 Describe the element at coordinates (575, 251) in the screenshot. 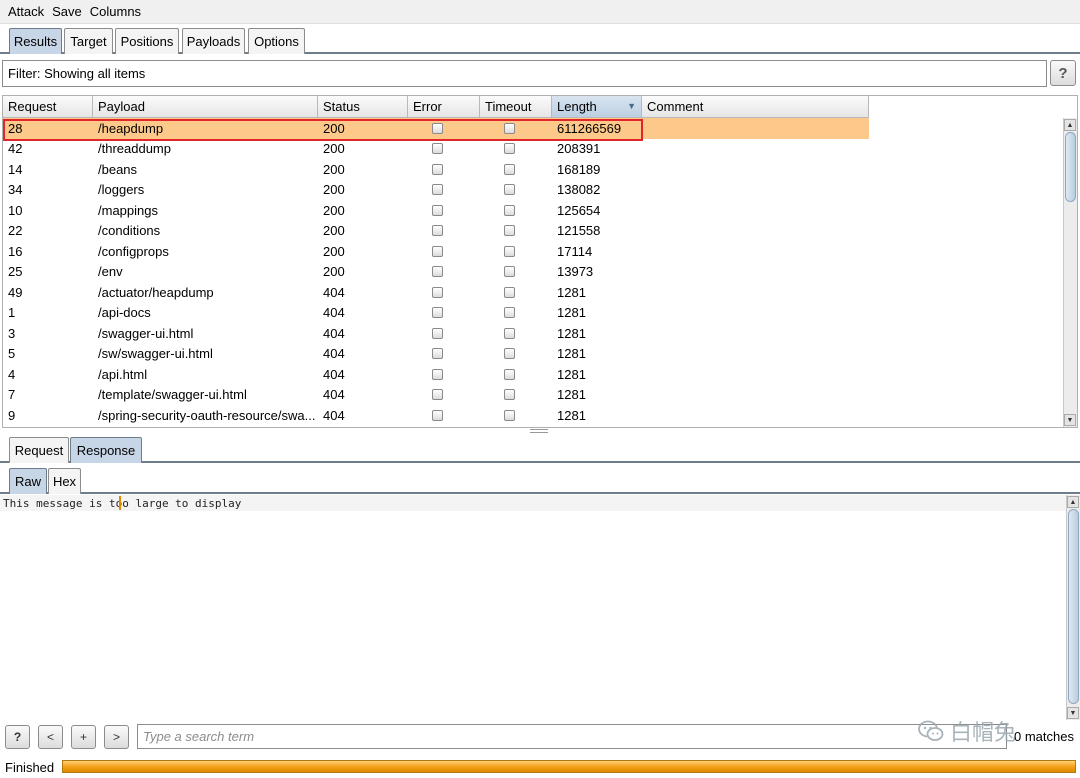

I see `cell-length: 17114` at that location.